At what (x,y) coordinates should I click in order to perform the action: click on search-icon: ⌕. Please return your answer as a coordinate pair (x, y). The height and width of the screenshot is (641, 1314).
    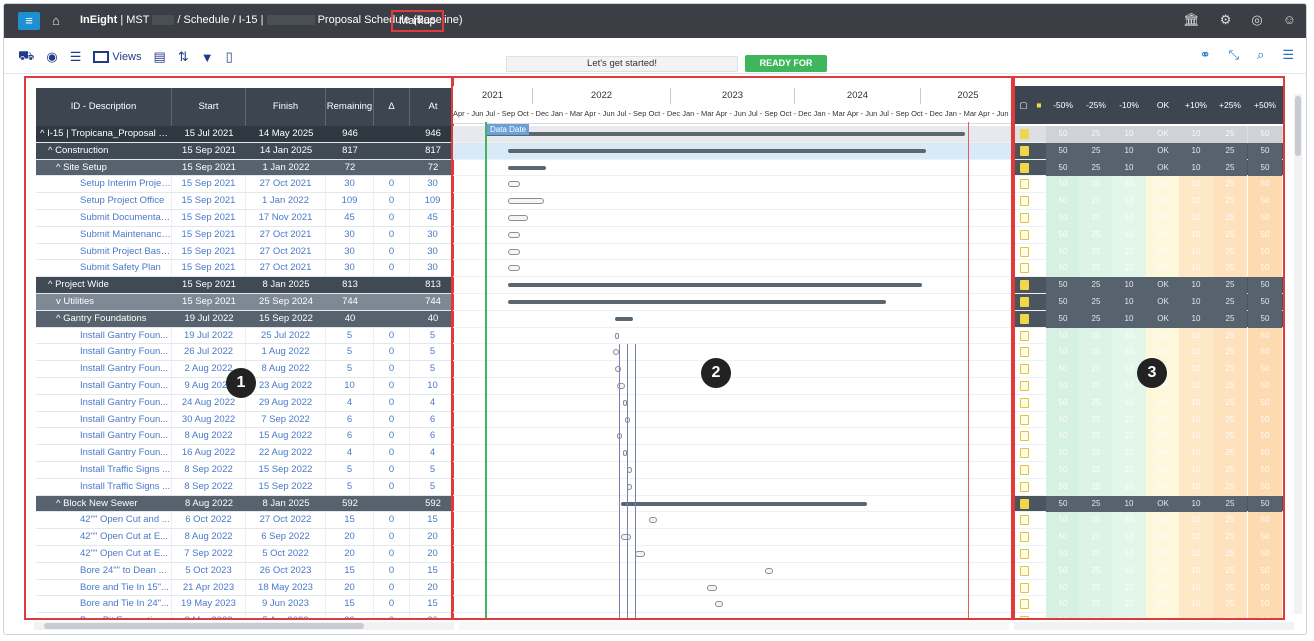
    Looking at the image, I should click on (1260, 55).